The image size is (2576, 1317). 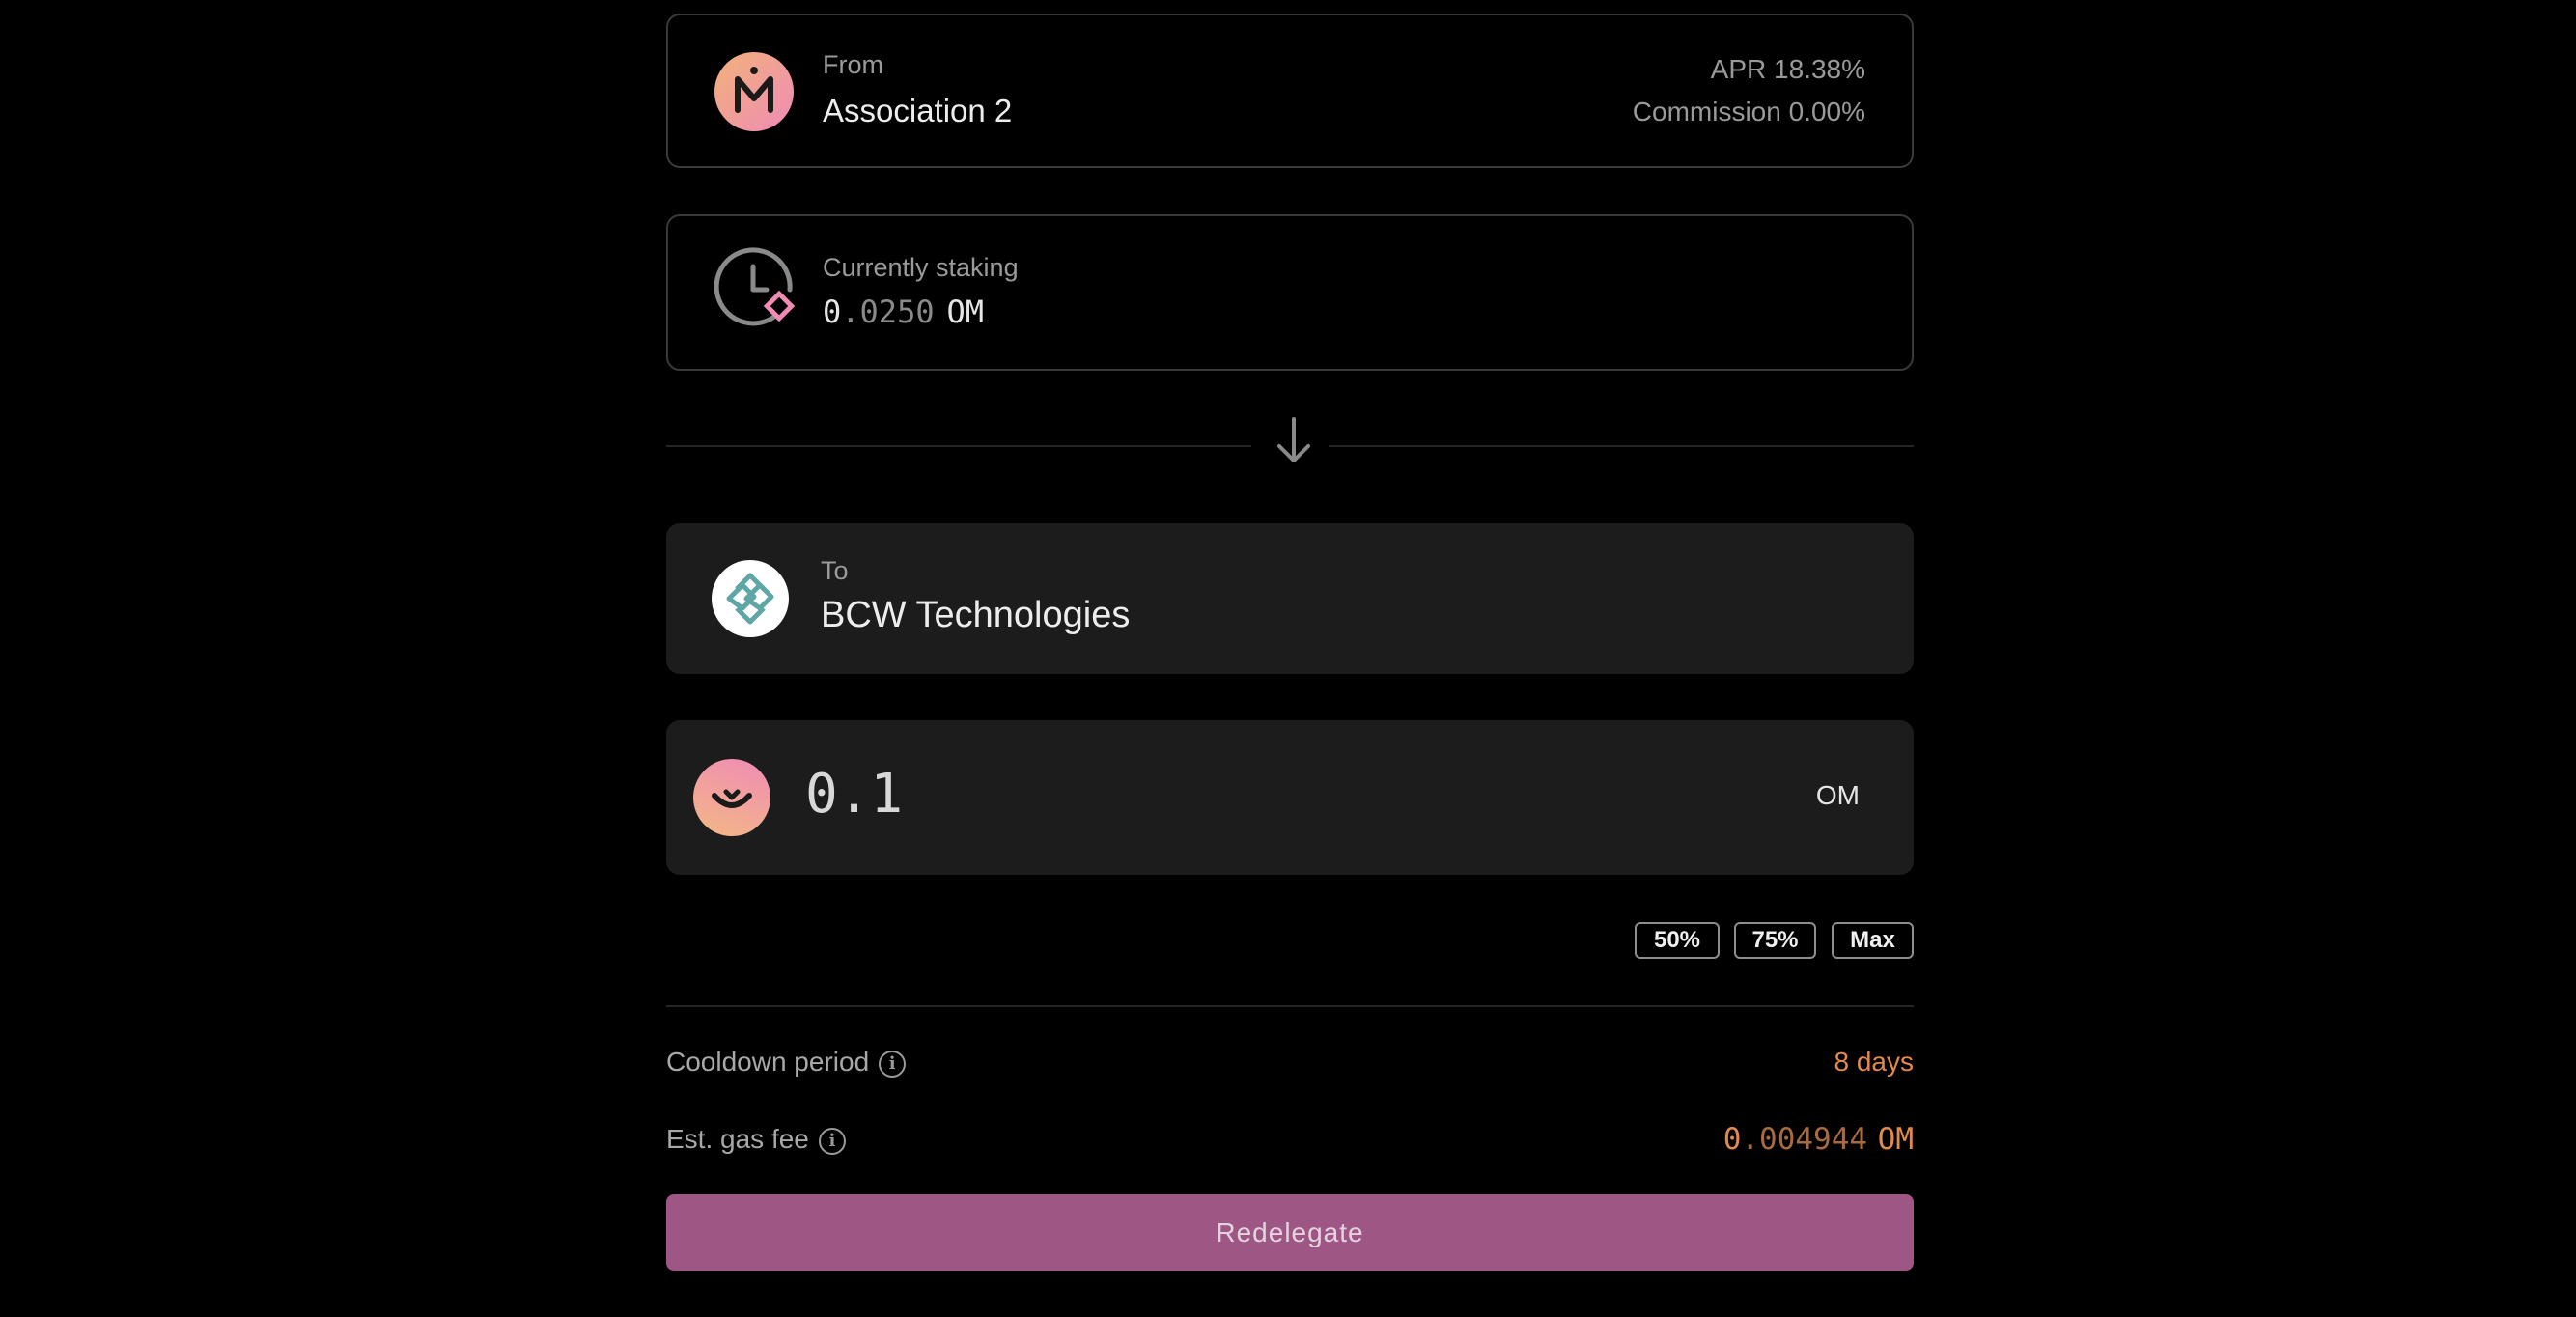 What do you see at coordinates (1290, 1006) in the screenshot?
I see `summary-divider` at bounding box center [1290, 1006].